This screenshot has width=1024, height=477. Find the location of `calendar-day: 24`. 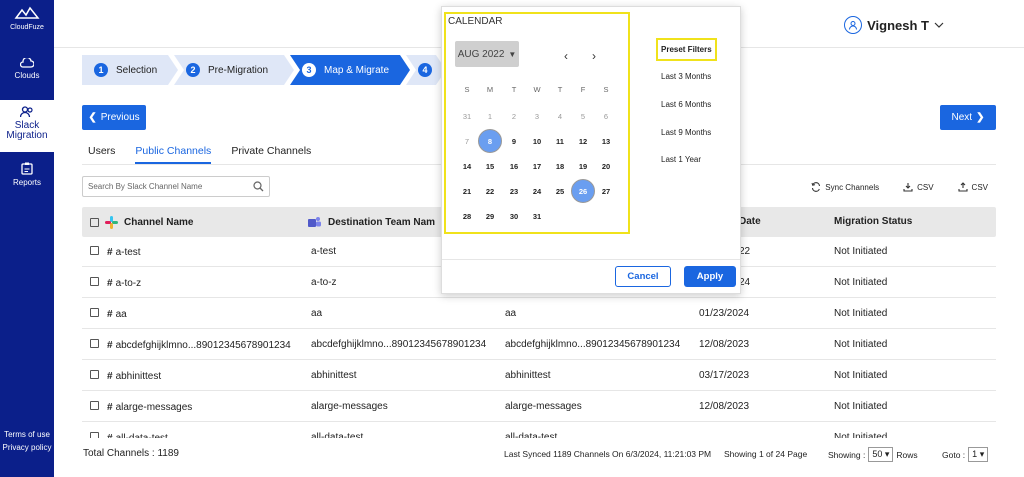

calendar-day: 24 is located at coordinates (537, 191).